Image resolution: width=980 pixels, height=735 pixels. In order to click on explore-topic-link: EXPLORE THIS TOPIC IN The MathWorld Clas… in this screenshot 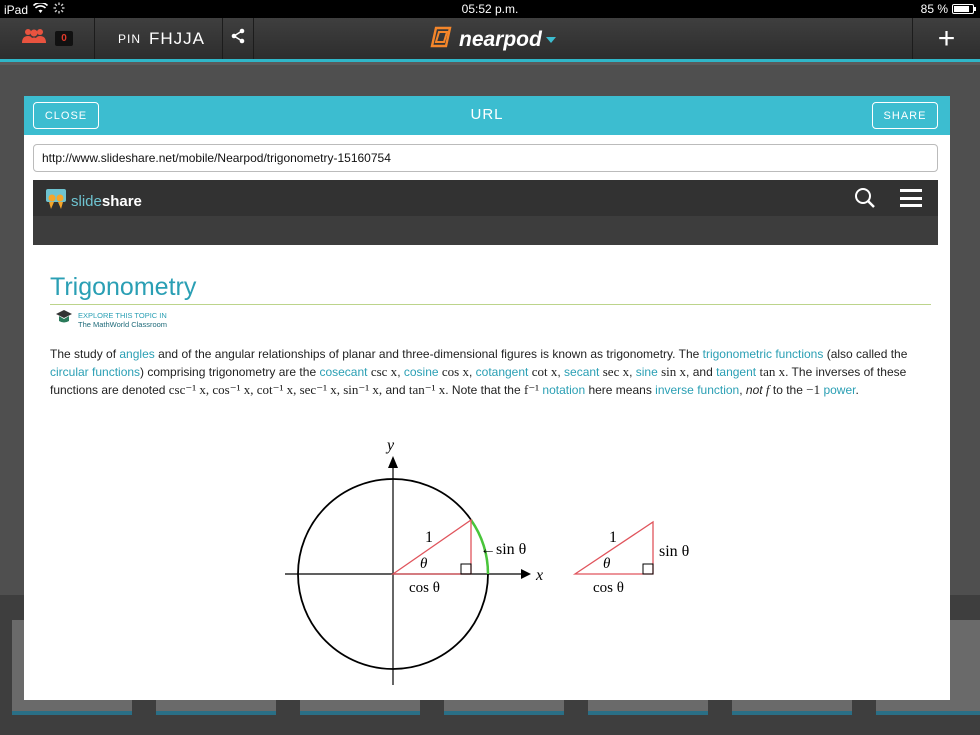, I will do `click(111, 319)`.